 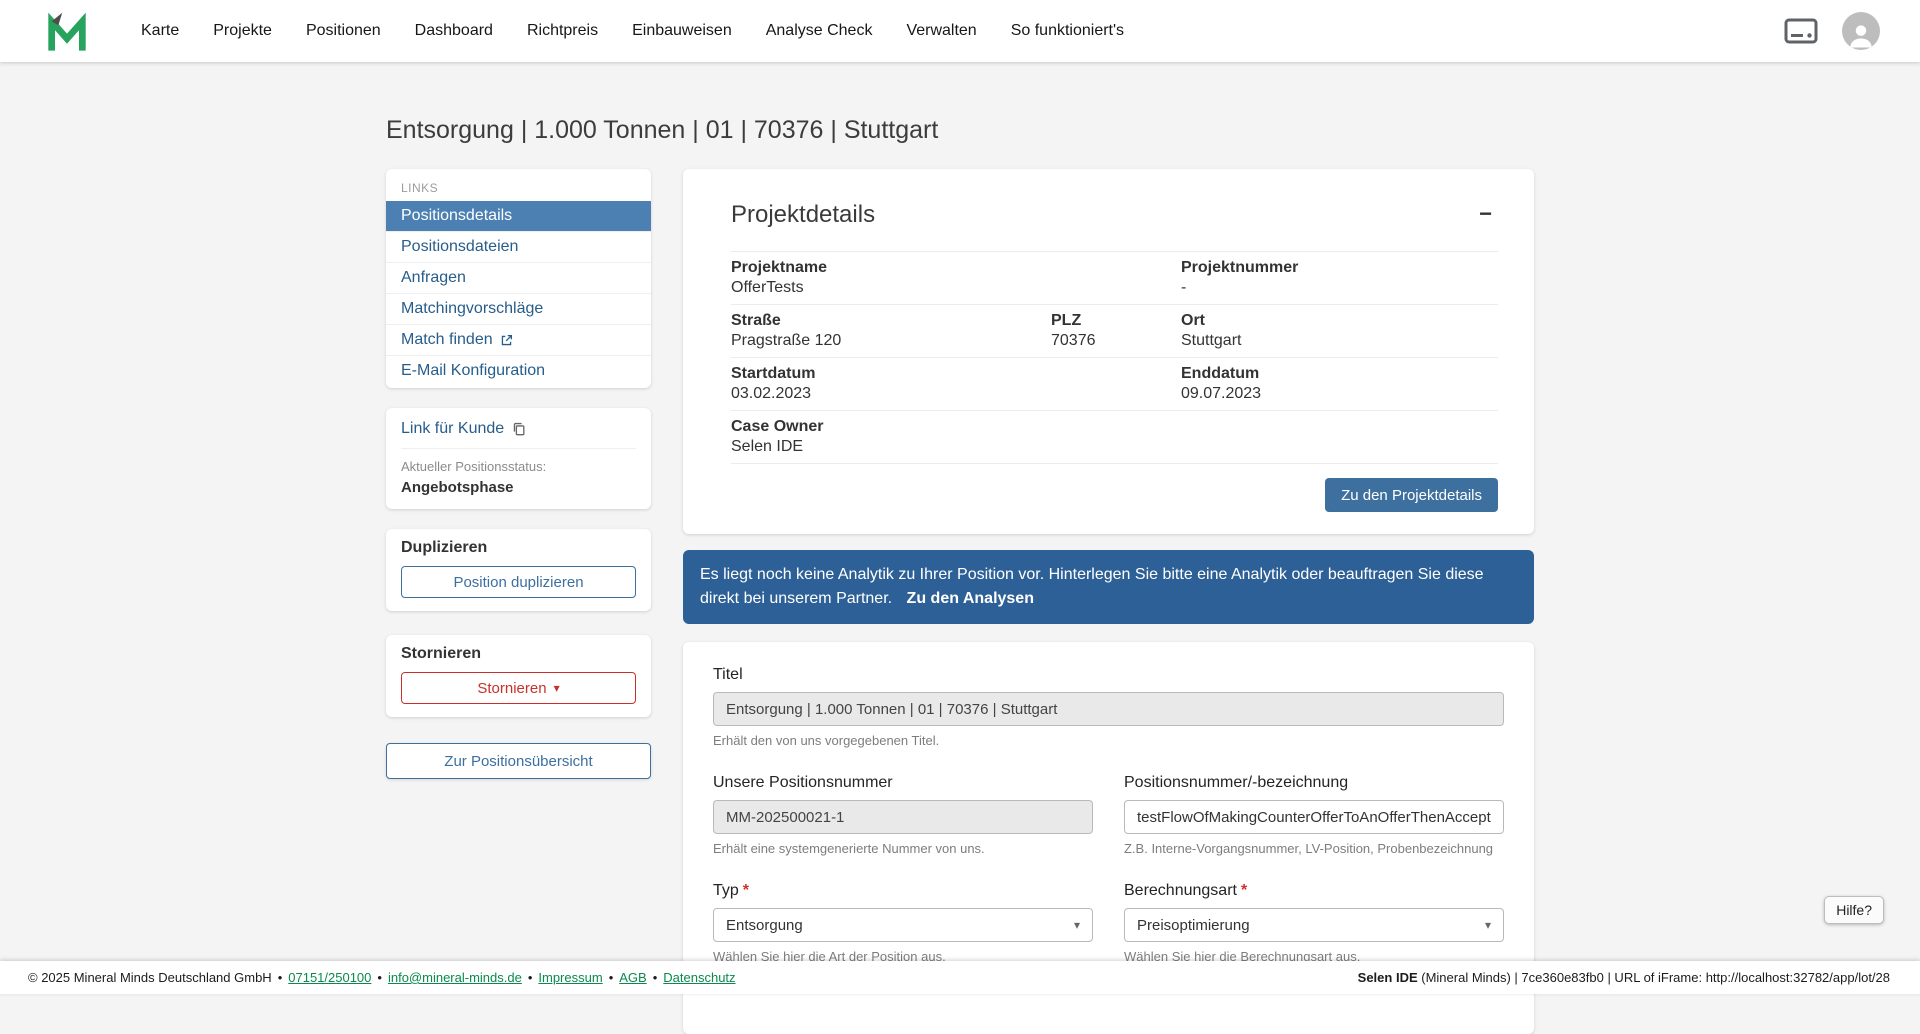 What do you see at coordinates (518, 688) in the screenshot?
I see `cancel-position-button: Stornieren ▾` at bounding box center [518, 688].